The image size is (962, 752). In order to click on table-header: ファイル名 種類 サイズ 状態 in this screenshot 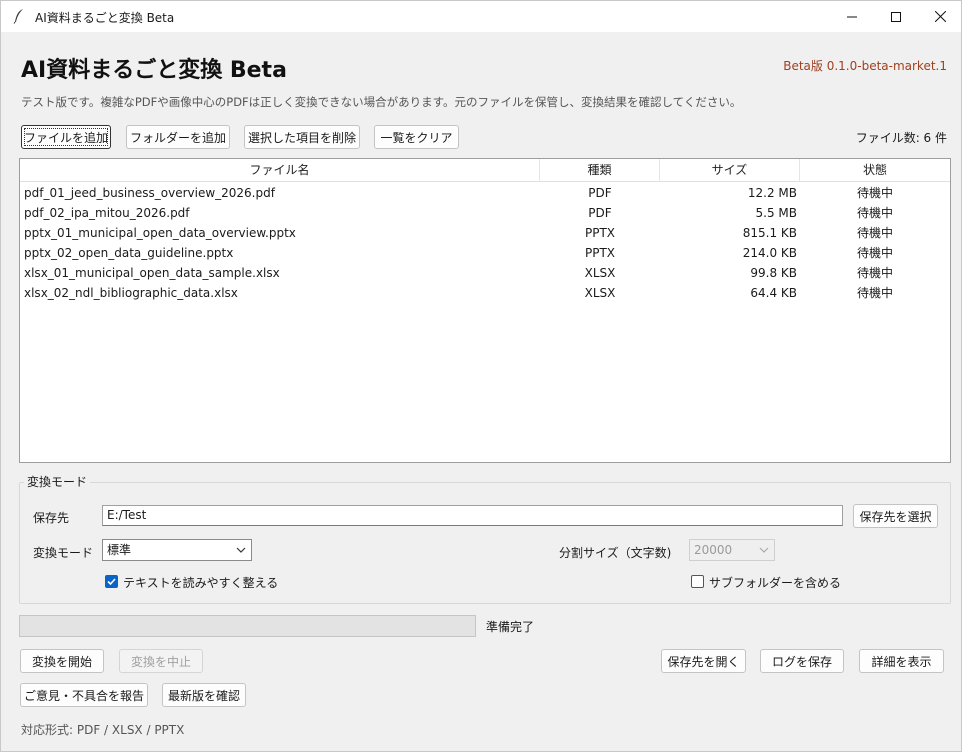, I will do `click(485, 170)`.